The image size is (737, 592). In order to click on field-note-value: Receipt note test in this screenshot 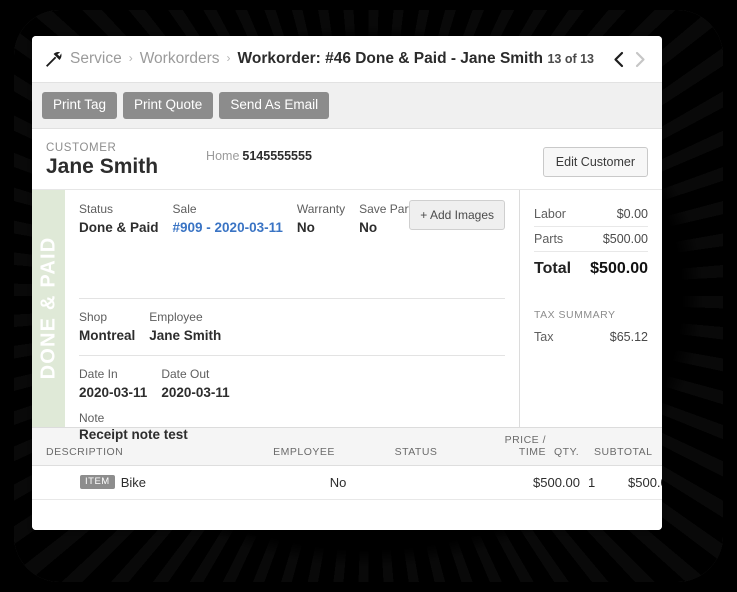, I will do `click(133, 435)`.